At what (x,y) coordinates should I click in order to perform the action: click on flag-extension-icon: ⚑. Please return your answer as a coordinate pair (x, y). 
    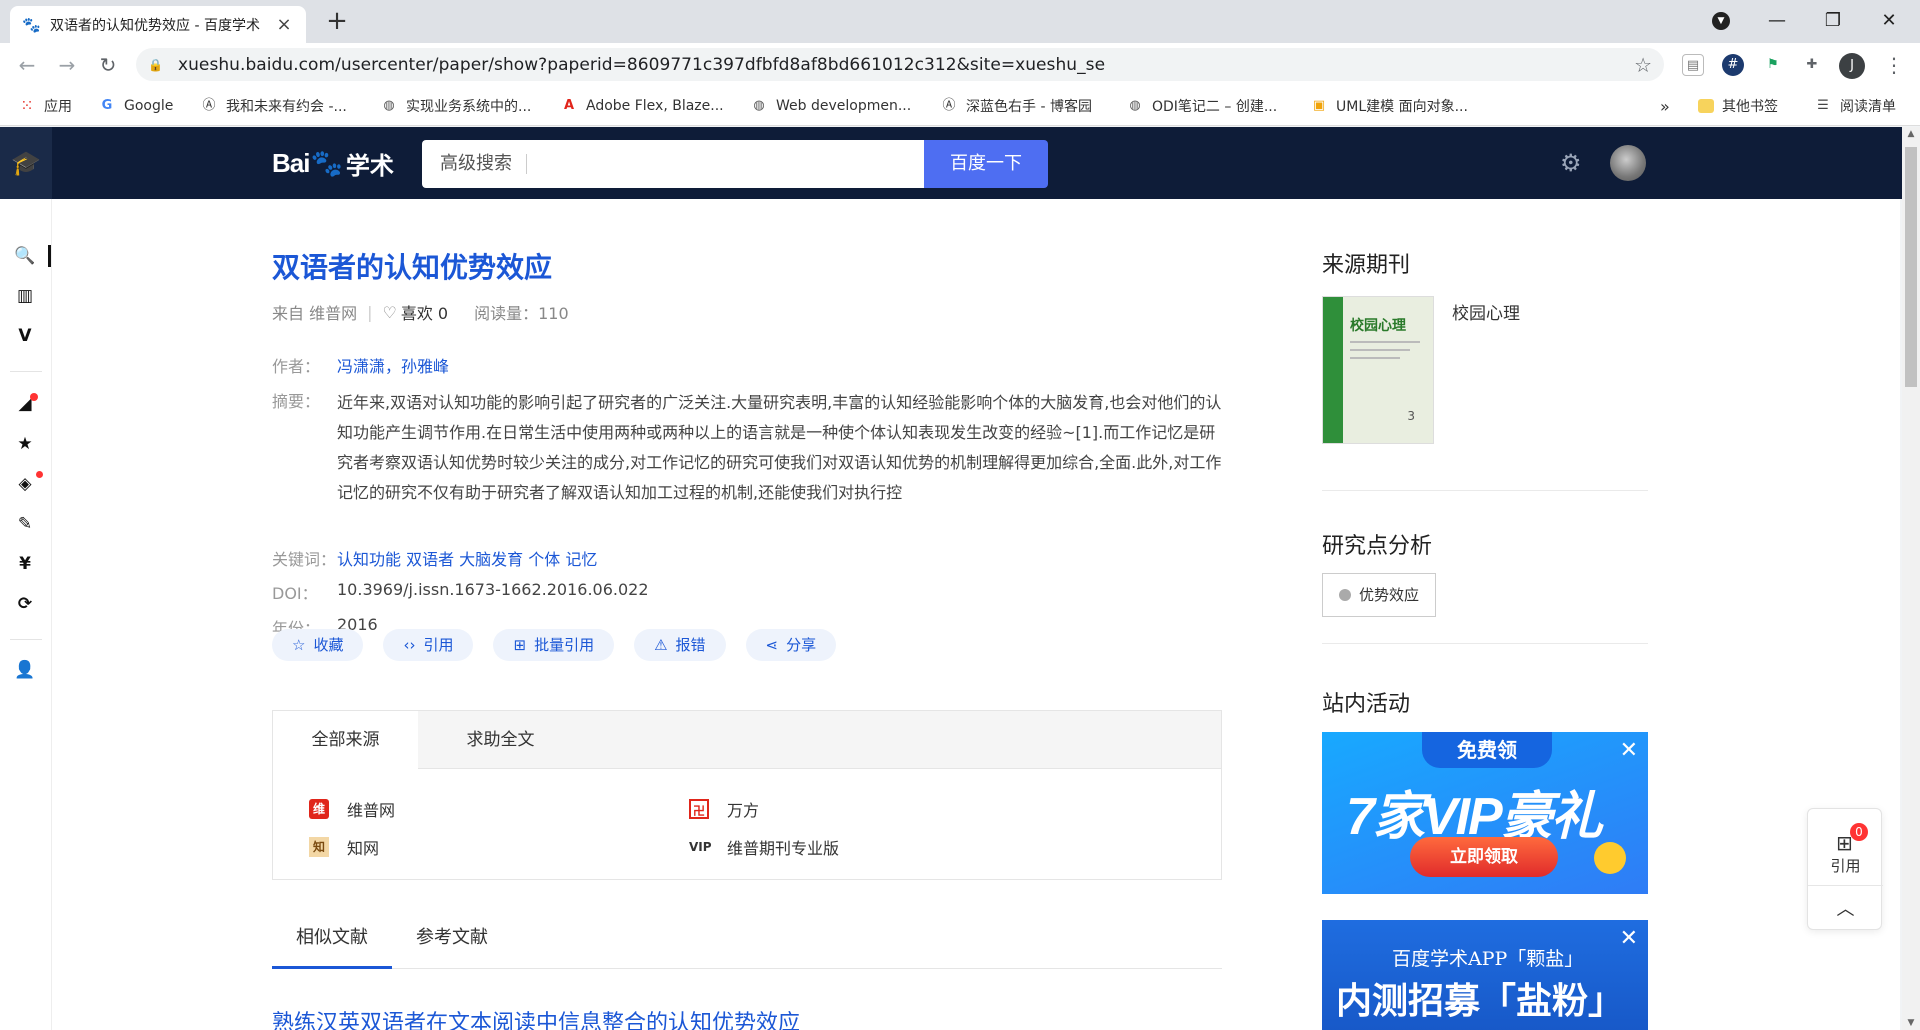
    Looking at the image, I should click on (1773, 65).